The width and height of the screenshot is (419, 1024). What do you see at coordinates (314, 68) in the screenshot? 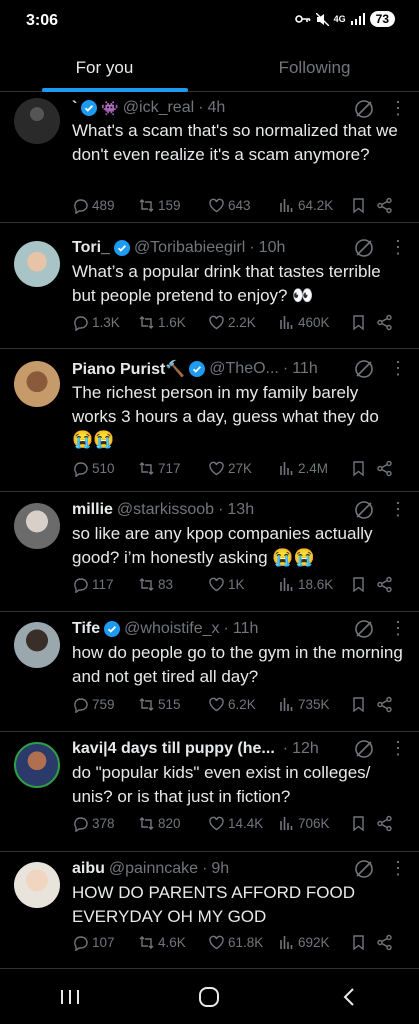
I see `tab-following: Following` at bounding box center [314, 68].